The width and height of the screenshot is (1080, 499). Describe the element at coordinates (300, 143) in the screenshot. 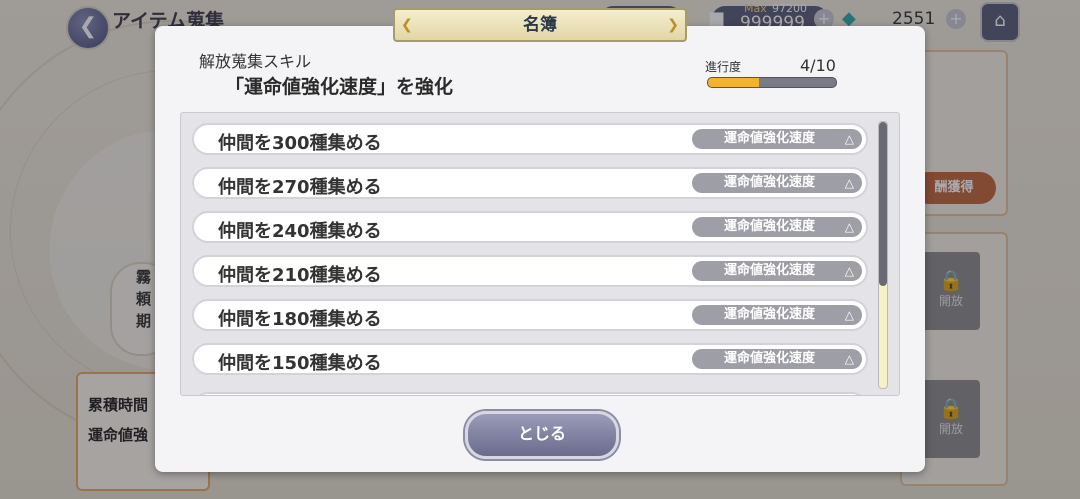

I see `goal-text: 仲間を300種集める` at that location.